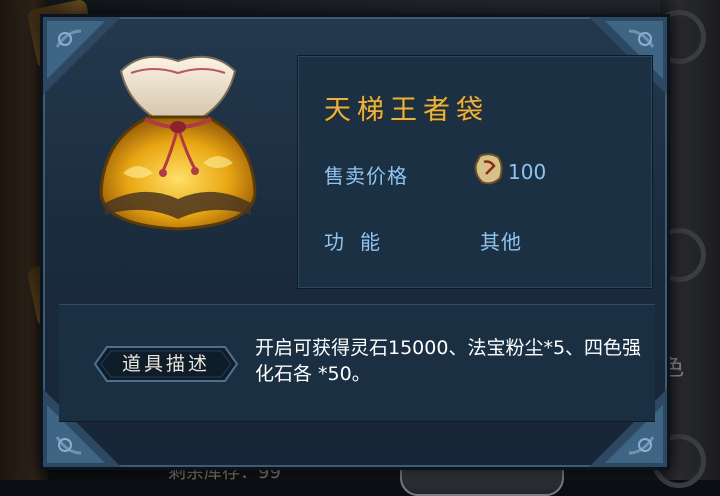  I want to click on description-text: 开启可获得灵石15000、法宝粉尘*5、四色强化石各 *50。, so click(448, 361).